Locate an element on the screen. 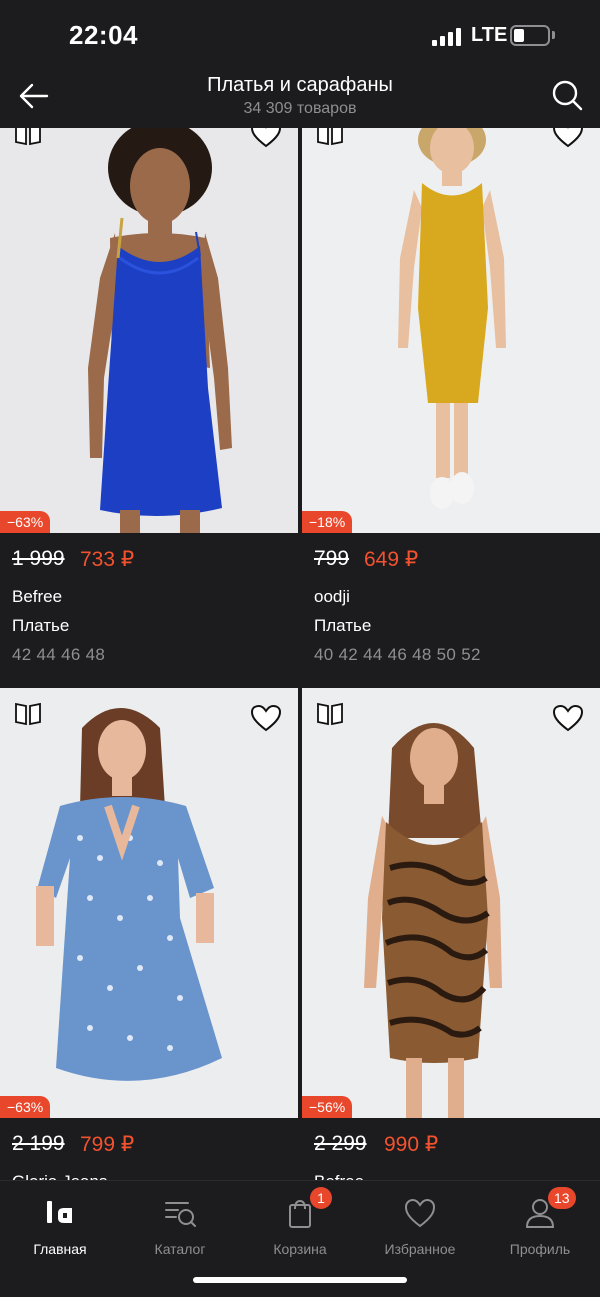  tab-home: Главная is located at coordinates (60, 1224).